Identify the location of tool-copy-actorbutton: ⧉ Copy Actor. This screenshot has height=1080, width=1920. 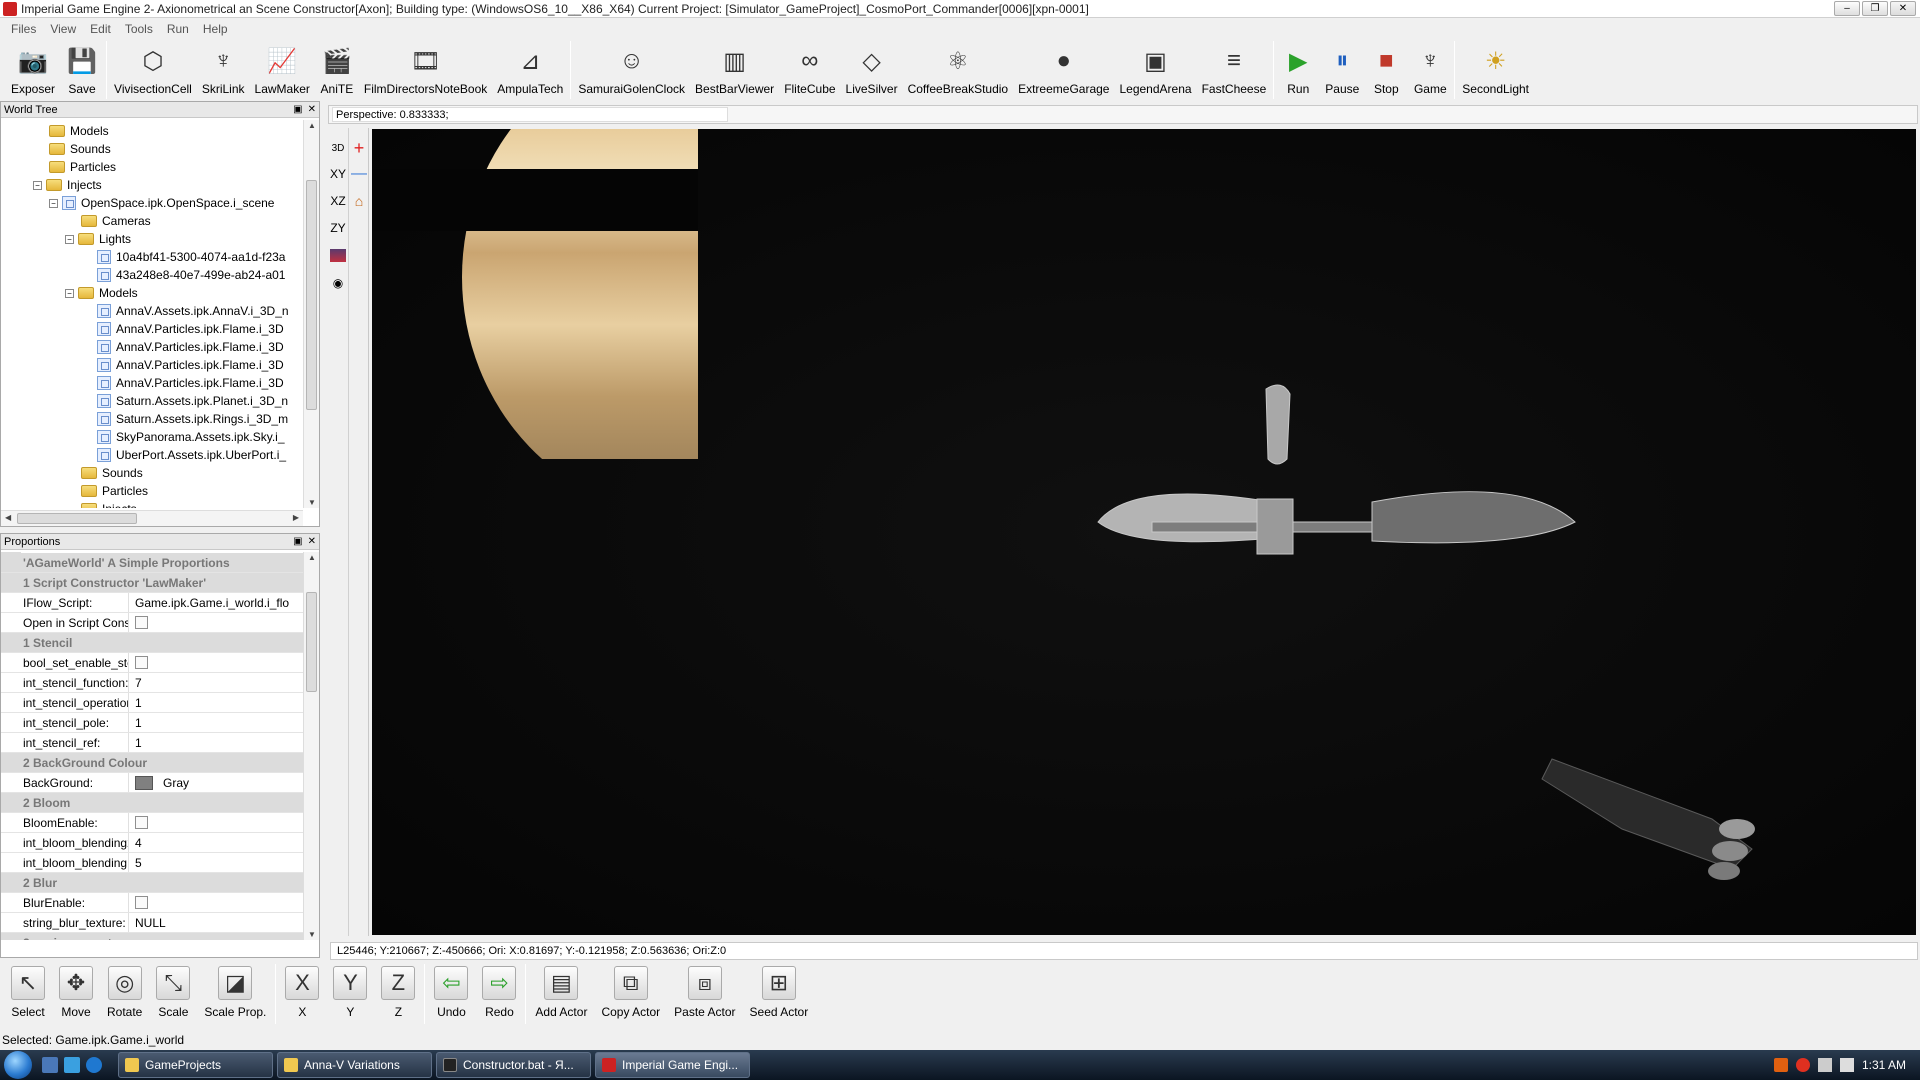
(630, 995).